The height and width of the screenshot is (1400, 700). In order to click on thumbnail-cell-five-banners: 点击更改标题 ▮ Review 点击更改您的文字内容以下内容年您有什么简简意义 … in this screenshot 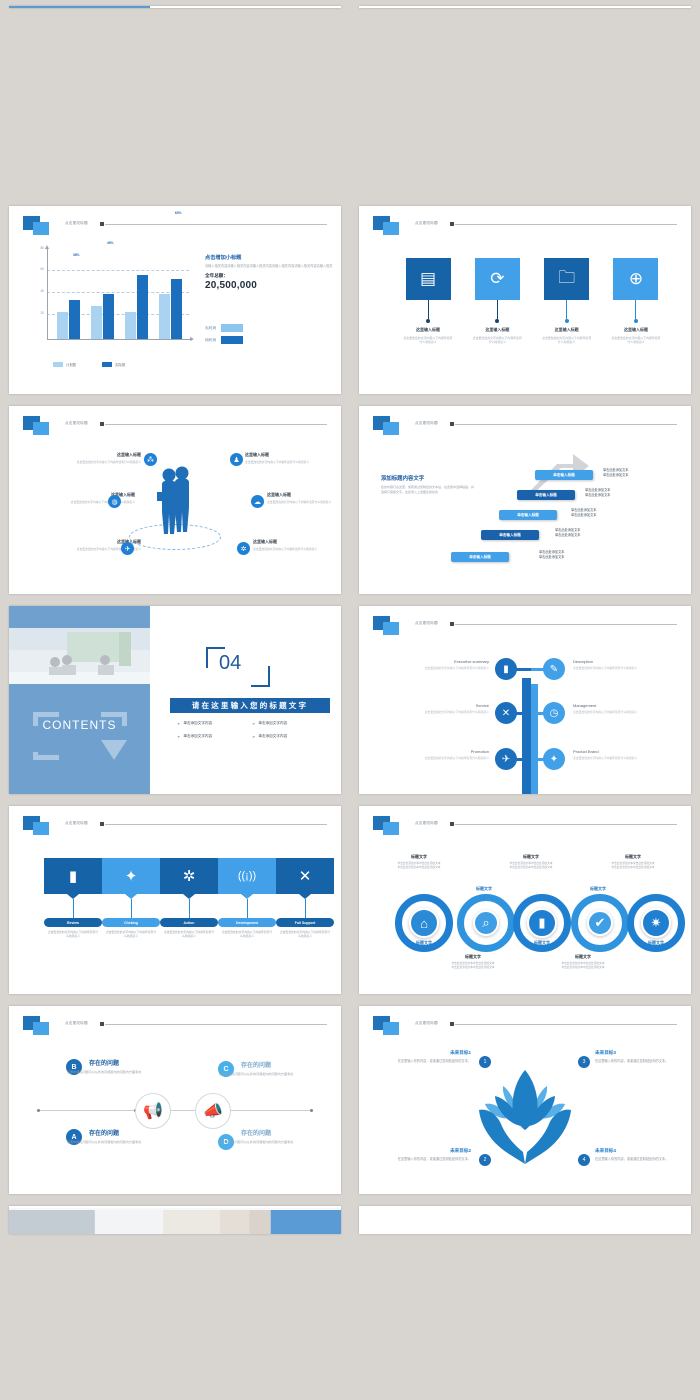, I will do `click(175, 900)`.